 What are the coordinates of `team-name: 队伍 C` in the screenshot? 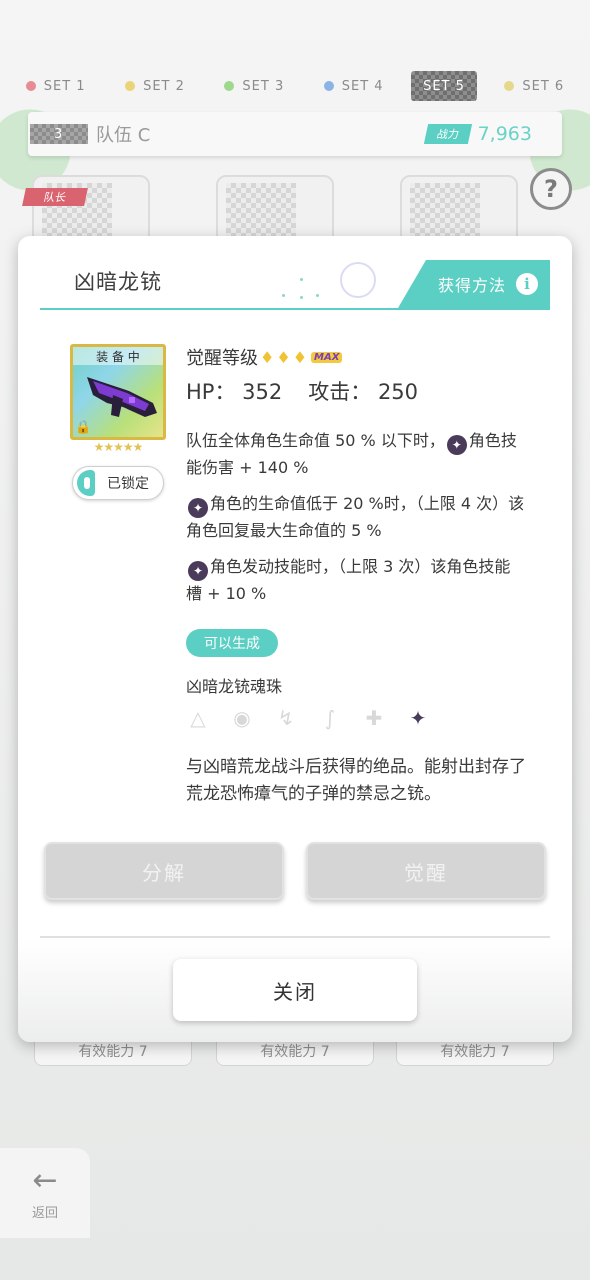 It's located at (123, 135).